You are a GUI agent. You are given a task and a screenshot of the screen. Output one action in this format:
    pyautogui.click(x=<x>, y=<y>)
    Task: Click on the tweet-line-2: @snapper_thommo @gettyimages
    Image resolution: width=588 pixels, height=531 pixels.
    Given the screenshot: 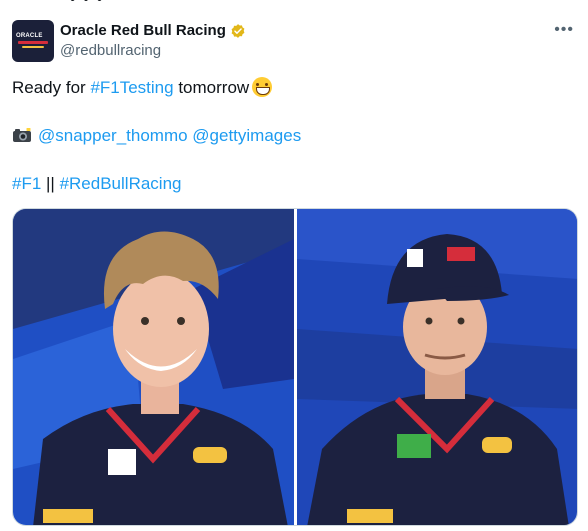 What is the action you would take?
    pyautogui.click(x=292, y=136)
    